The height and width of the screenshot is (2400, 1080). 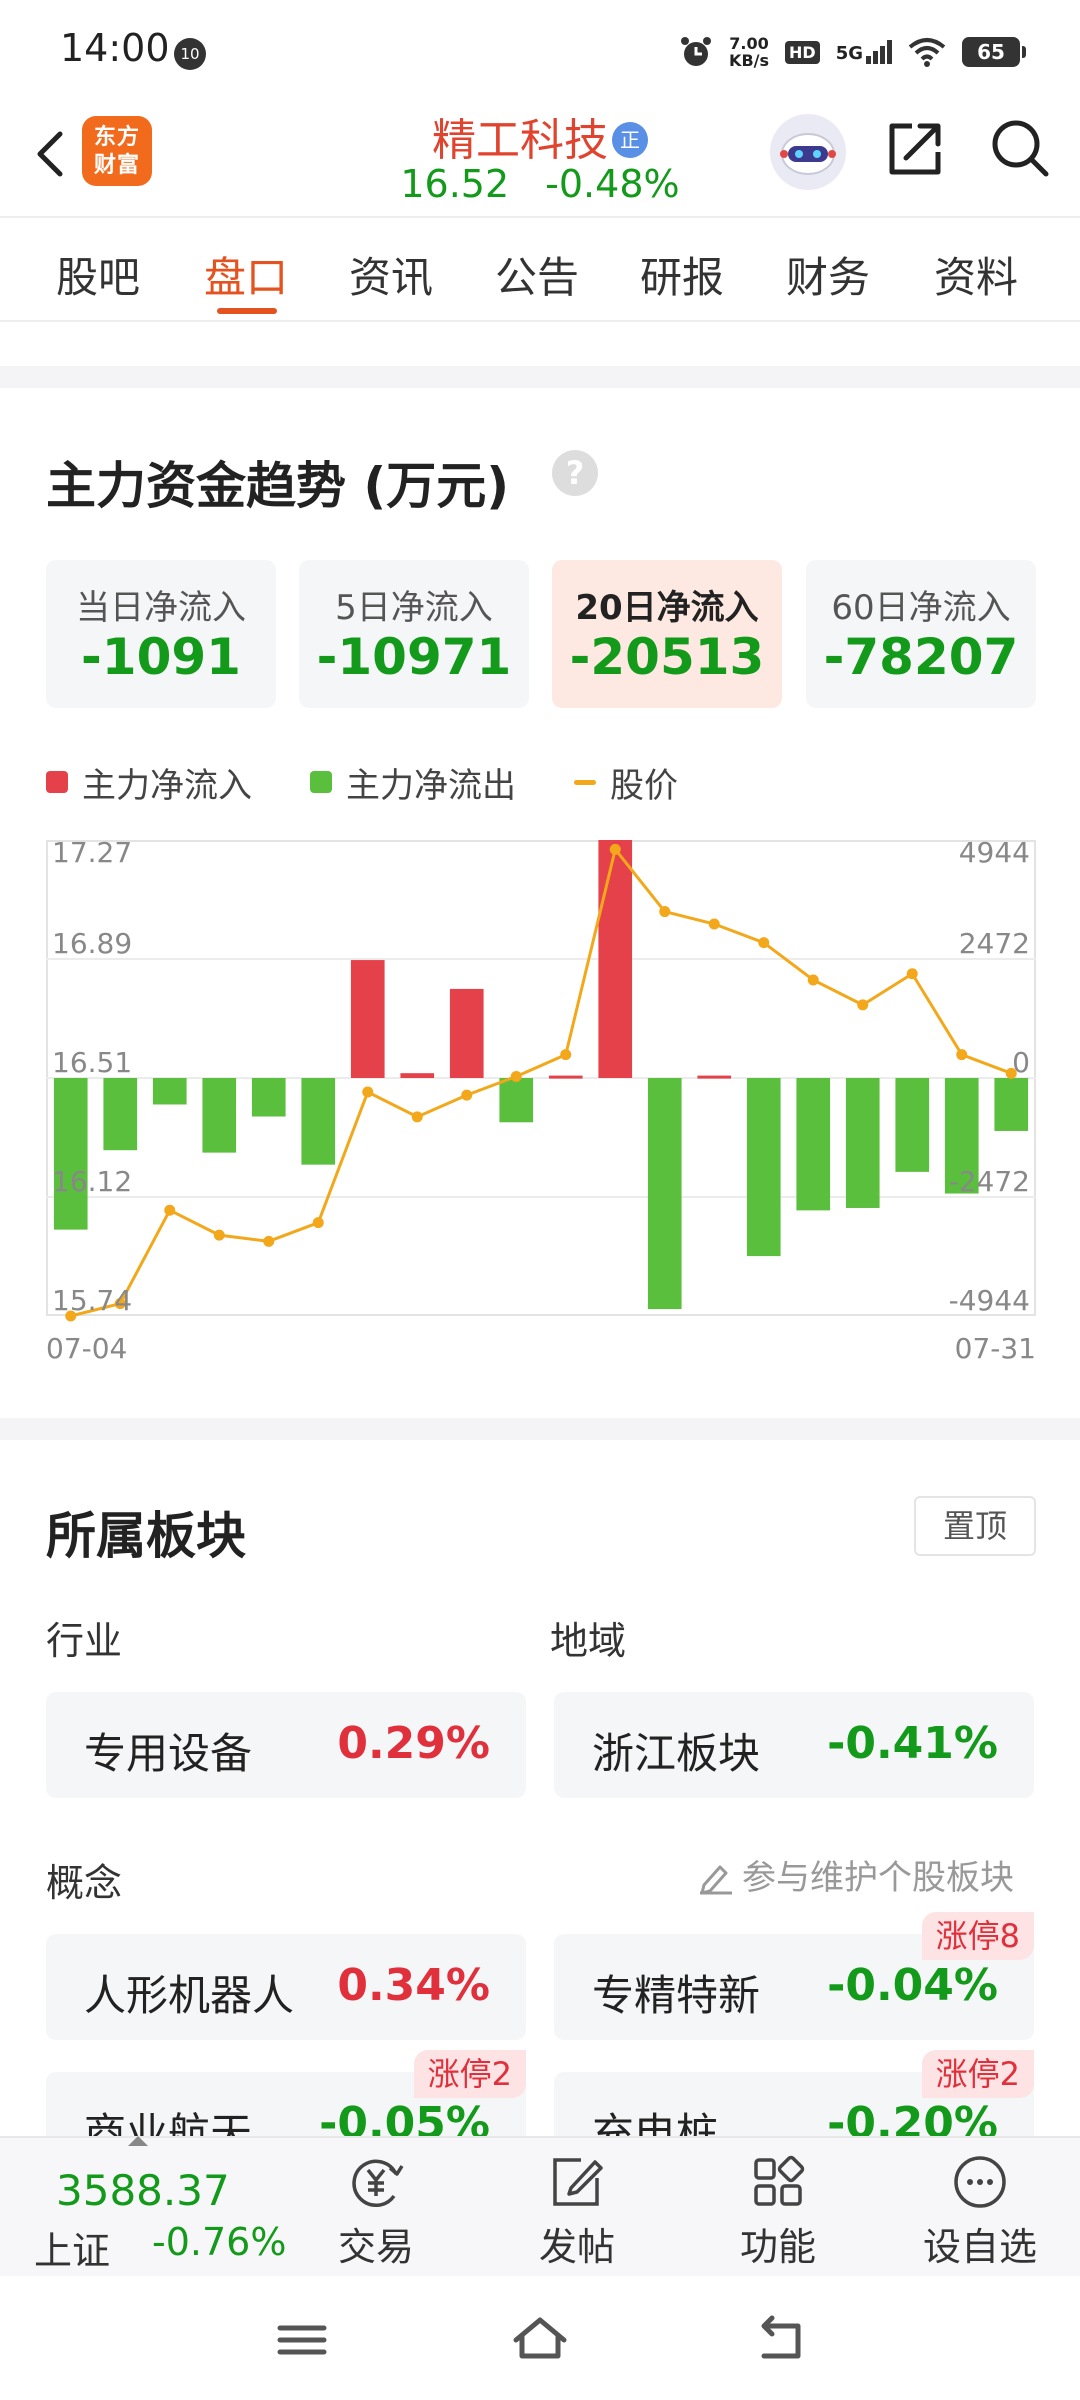 I want to click on flow-card-label: 20日净流入, so click(x=667, y=608).